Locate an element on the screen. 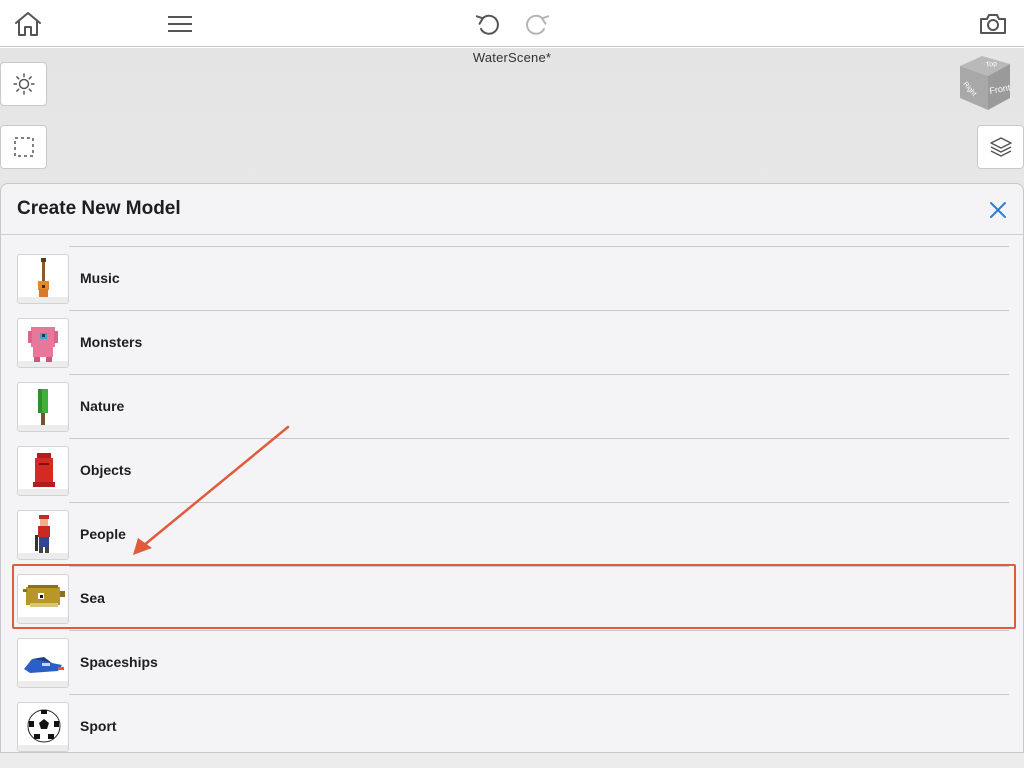 This screenshot has height=768, width=1024. list-item-objects: Objects is located at coordinates (512, 470).